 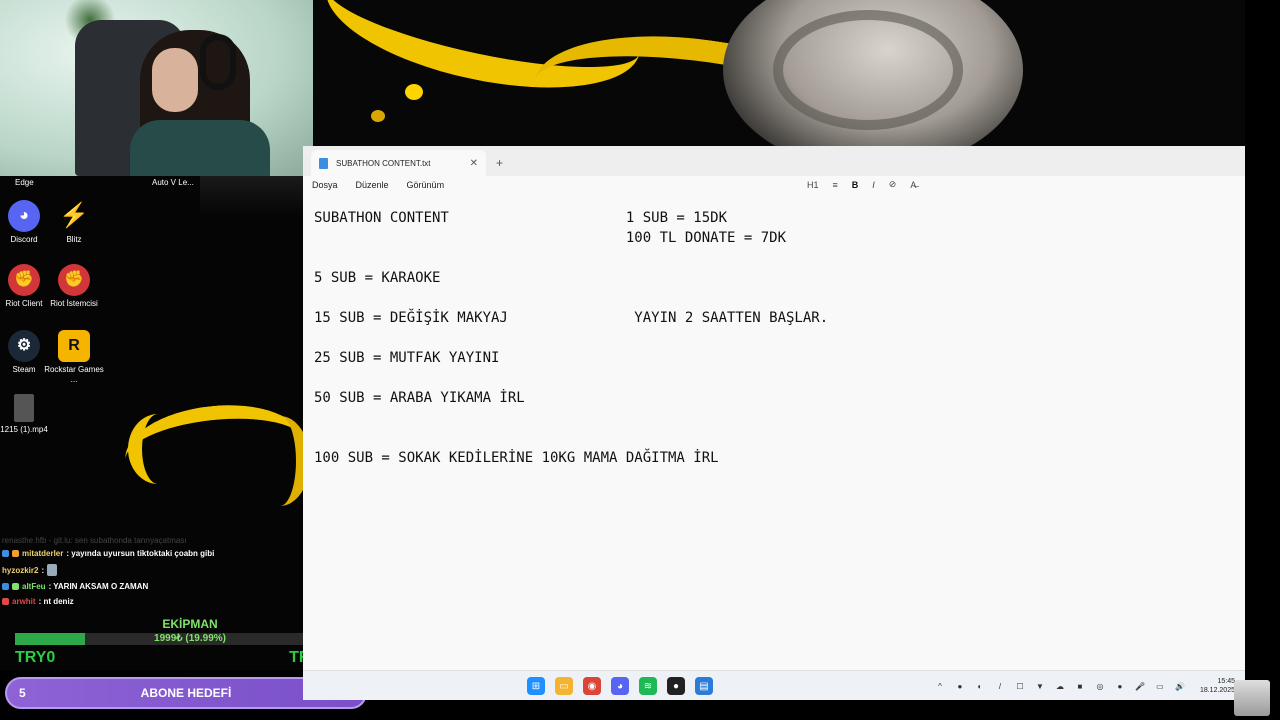 What do you see at coordinates (24, 408) in the screenshot?
I see `video-file-icon` at bounding box center [24, 408].